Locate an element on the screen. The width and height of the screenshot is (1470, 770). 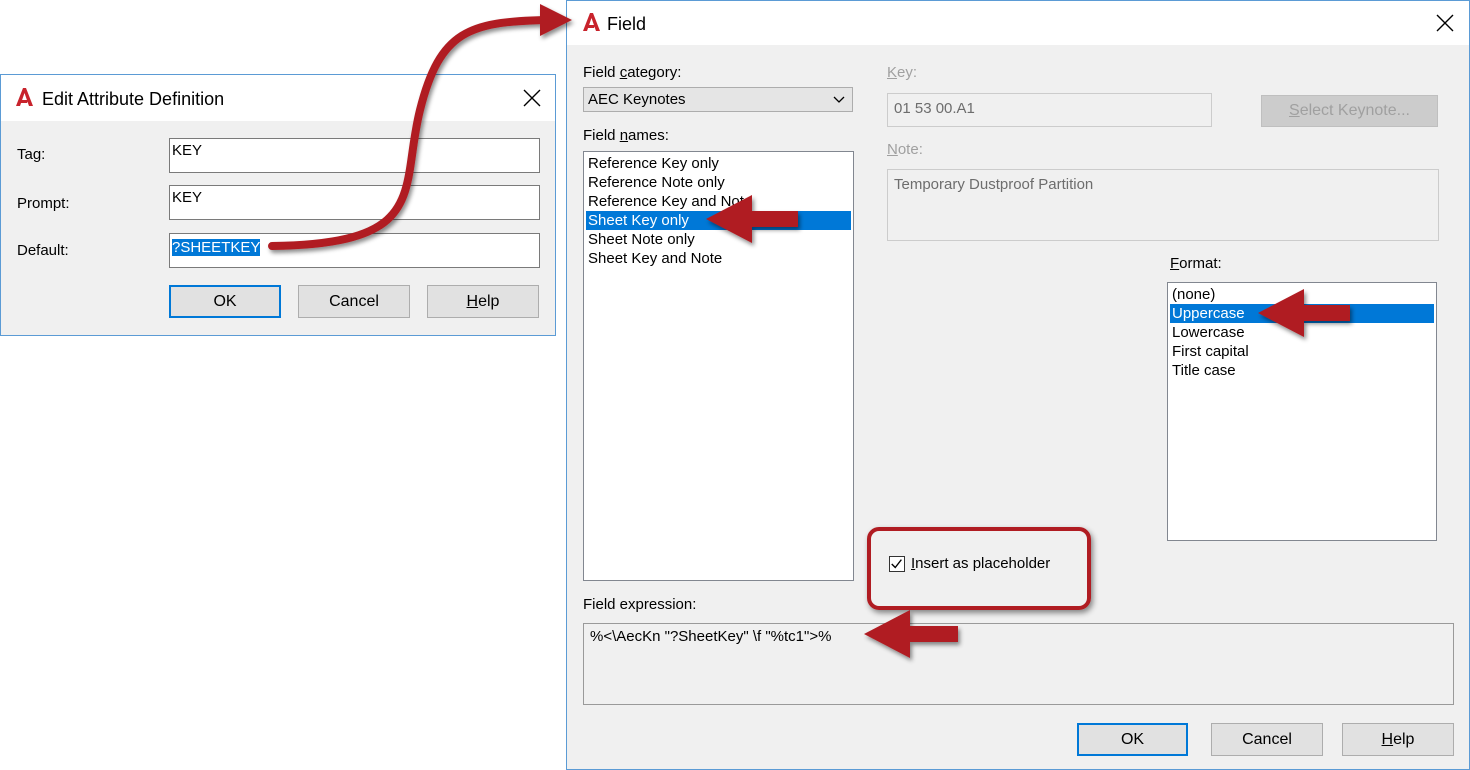
format-item: Lowercase is located at coordinates (1302, 332).